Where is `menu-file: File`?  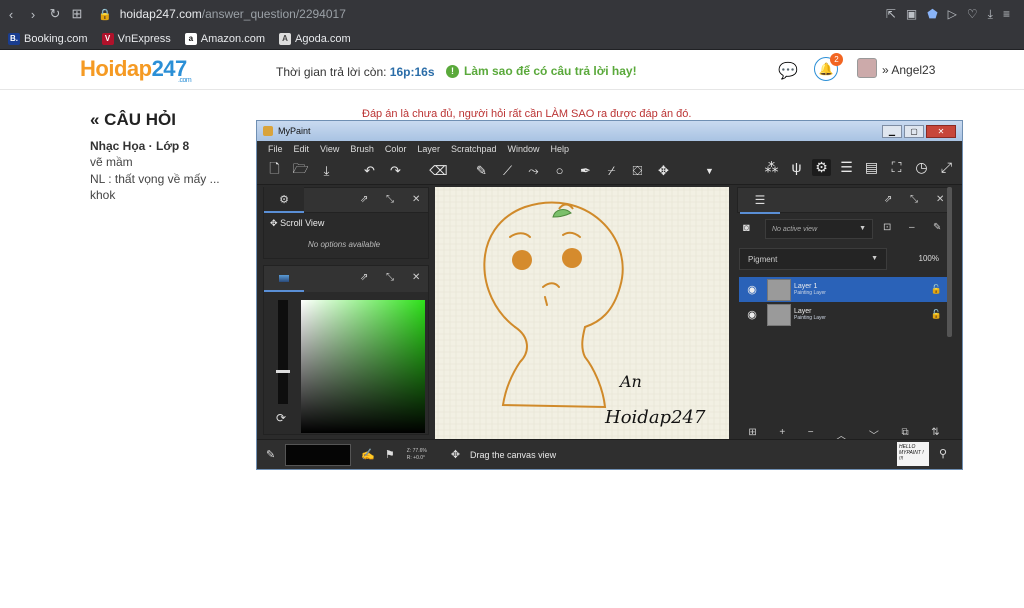
menu-file: File is located at coordinates (275, 149).